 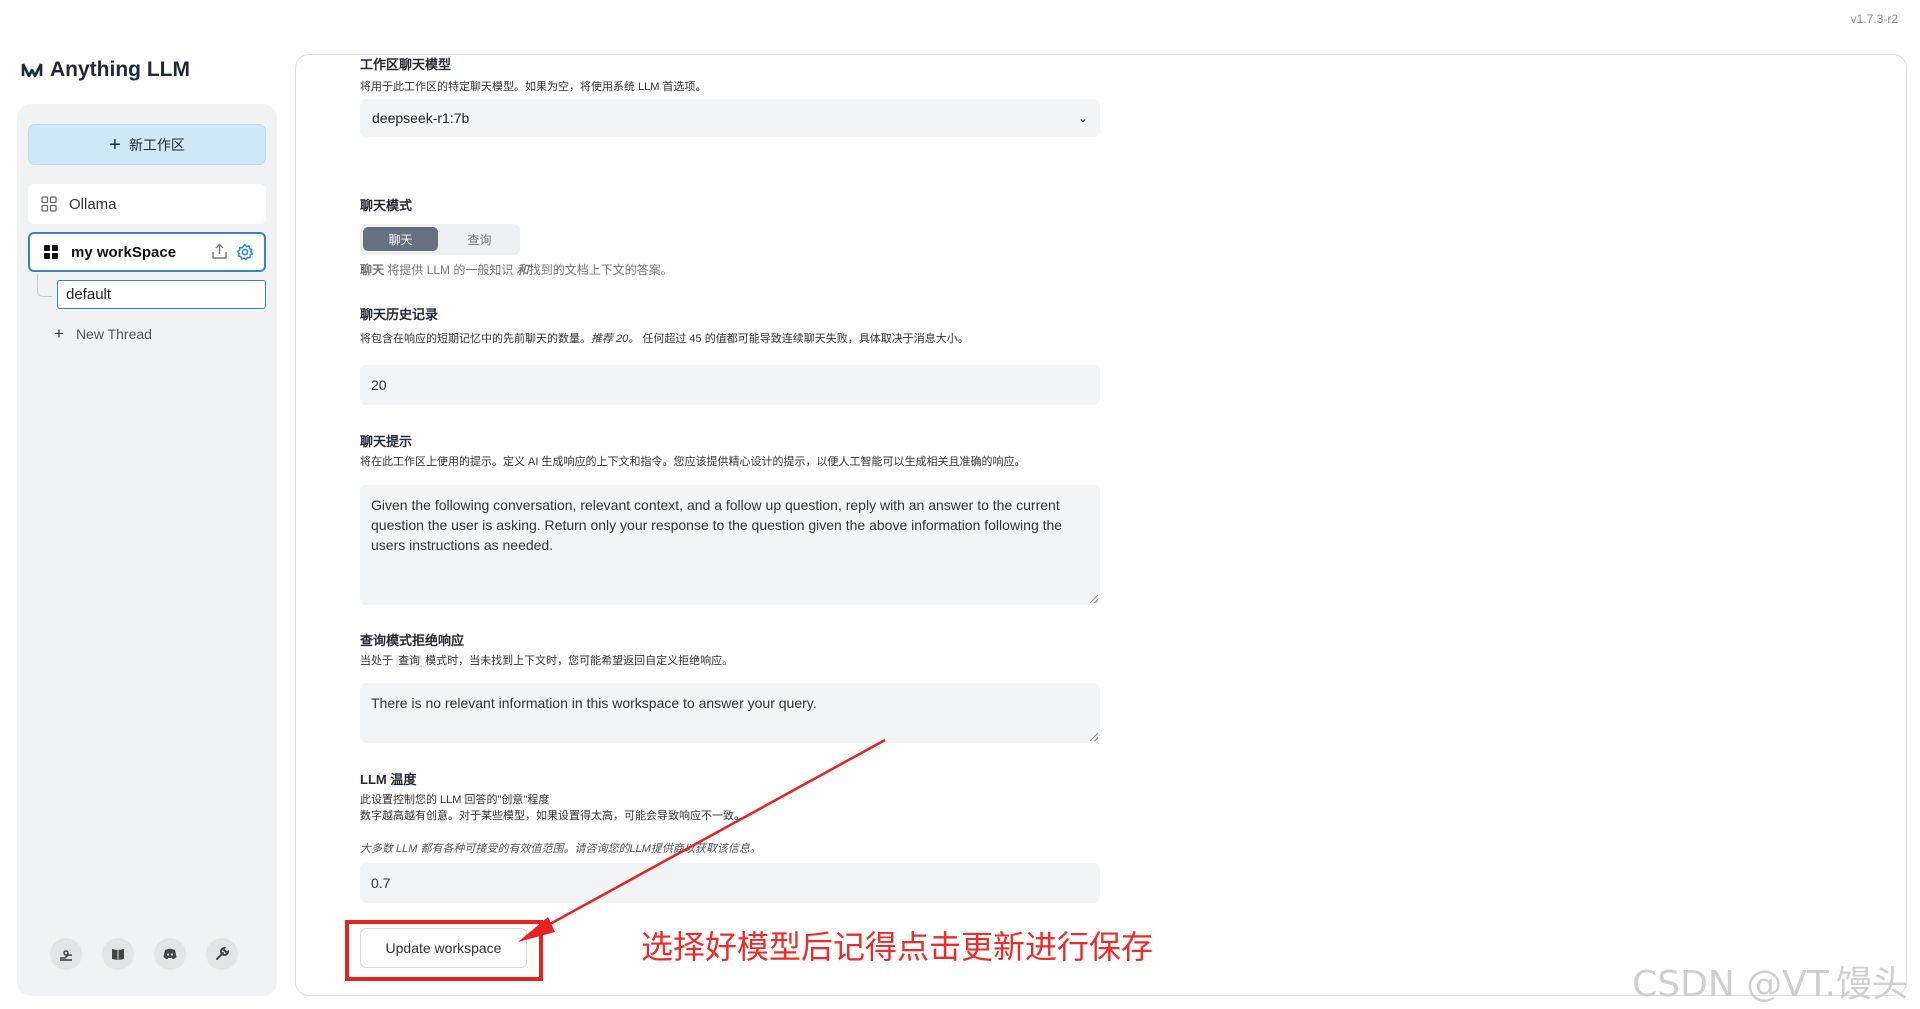 What do you see at coordinates (450, 270) in the screenshot?
I see `chat-mode-hint-text: 将提供 LLM 的一般知识` at bounding box center [450, 270].